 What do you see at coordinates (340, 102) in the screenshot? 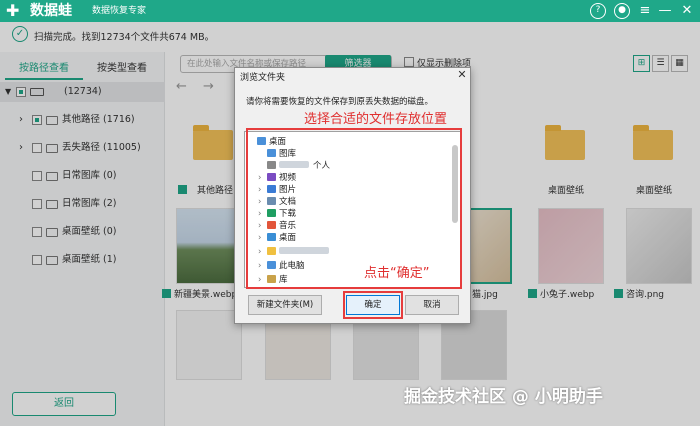
I see `dialog-description: 请你将需要恢复的文件保存到原丢失数据的磁盘。` at bounding box center [340, 102].